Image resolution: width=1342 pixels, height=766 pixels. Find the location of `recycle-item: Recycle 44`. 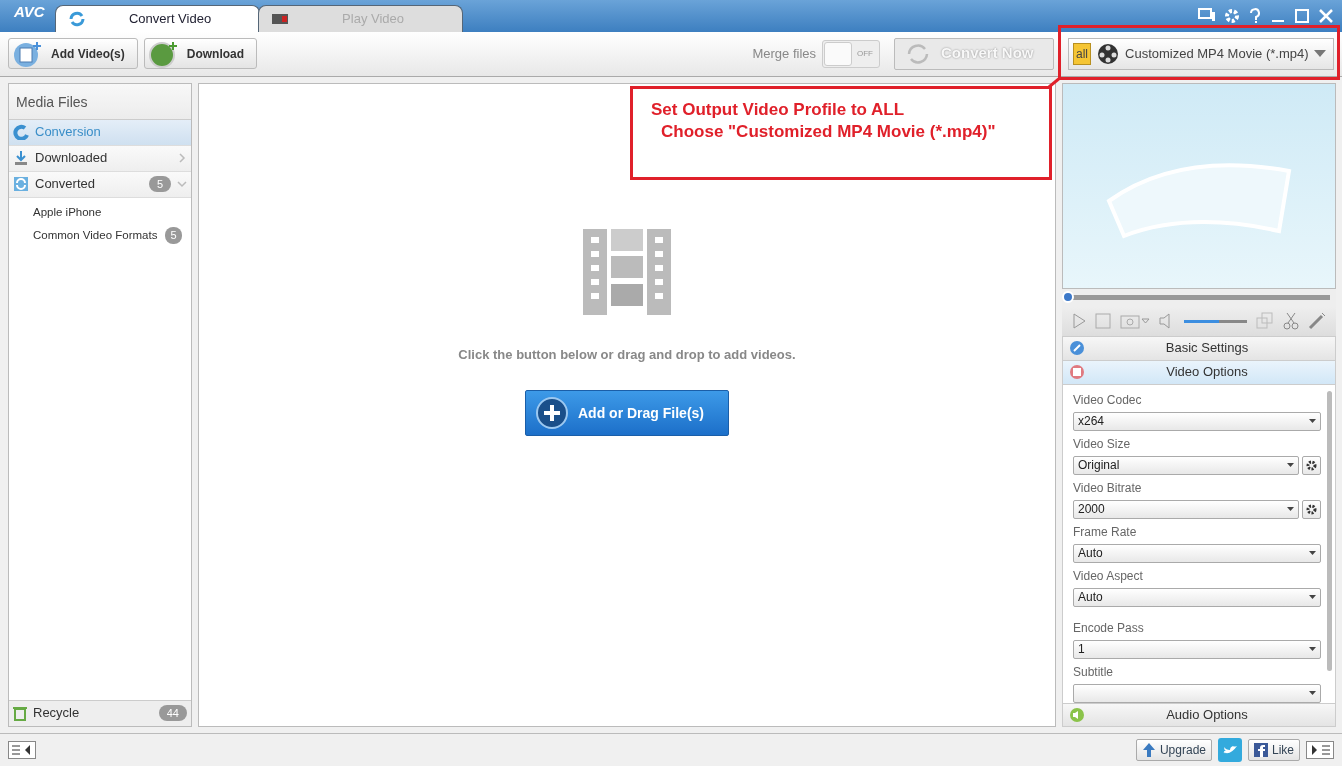

recycle-item: Recycle 44 is located at coordinates (100, 712).